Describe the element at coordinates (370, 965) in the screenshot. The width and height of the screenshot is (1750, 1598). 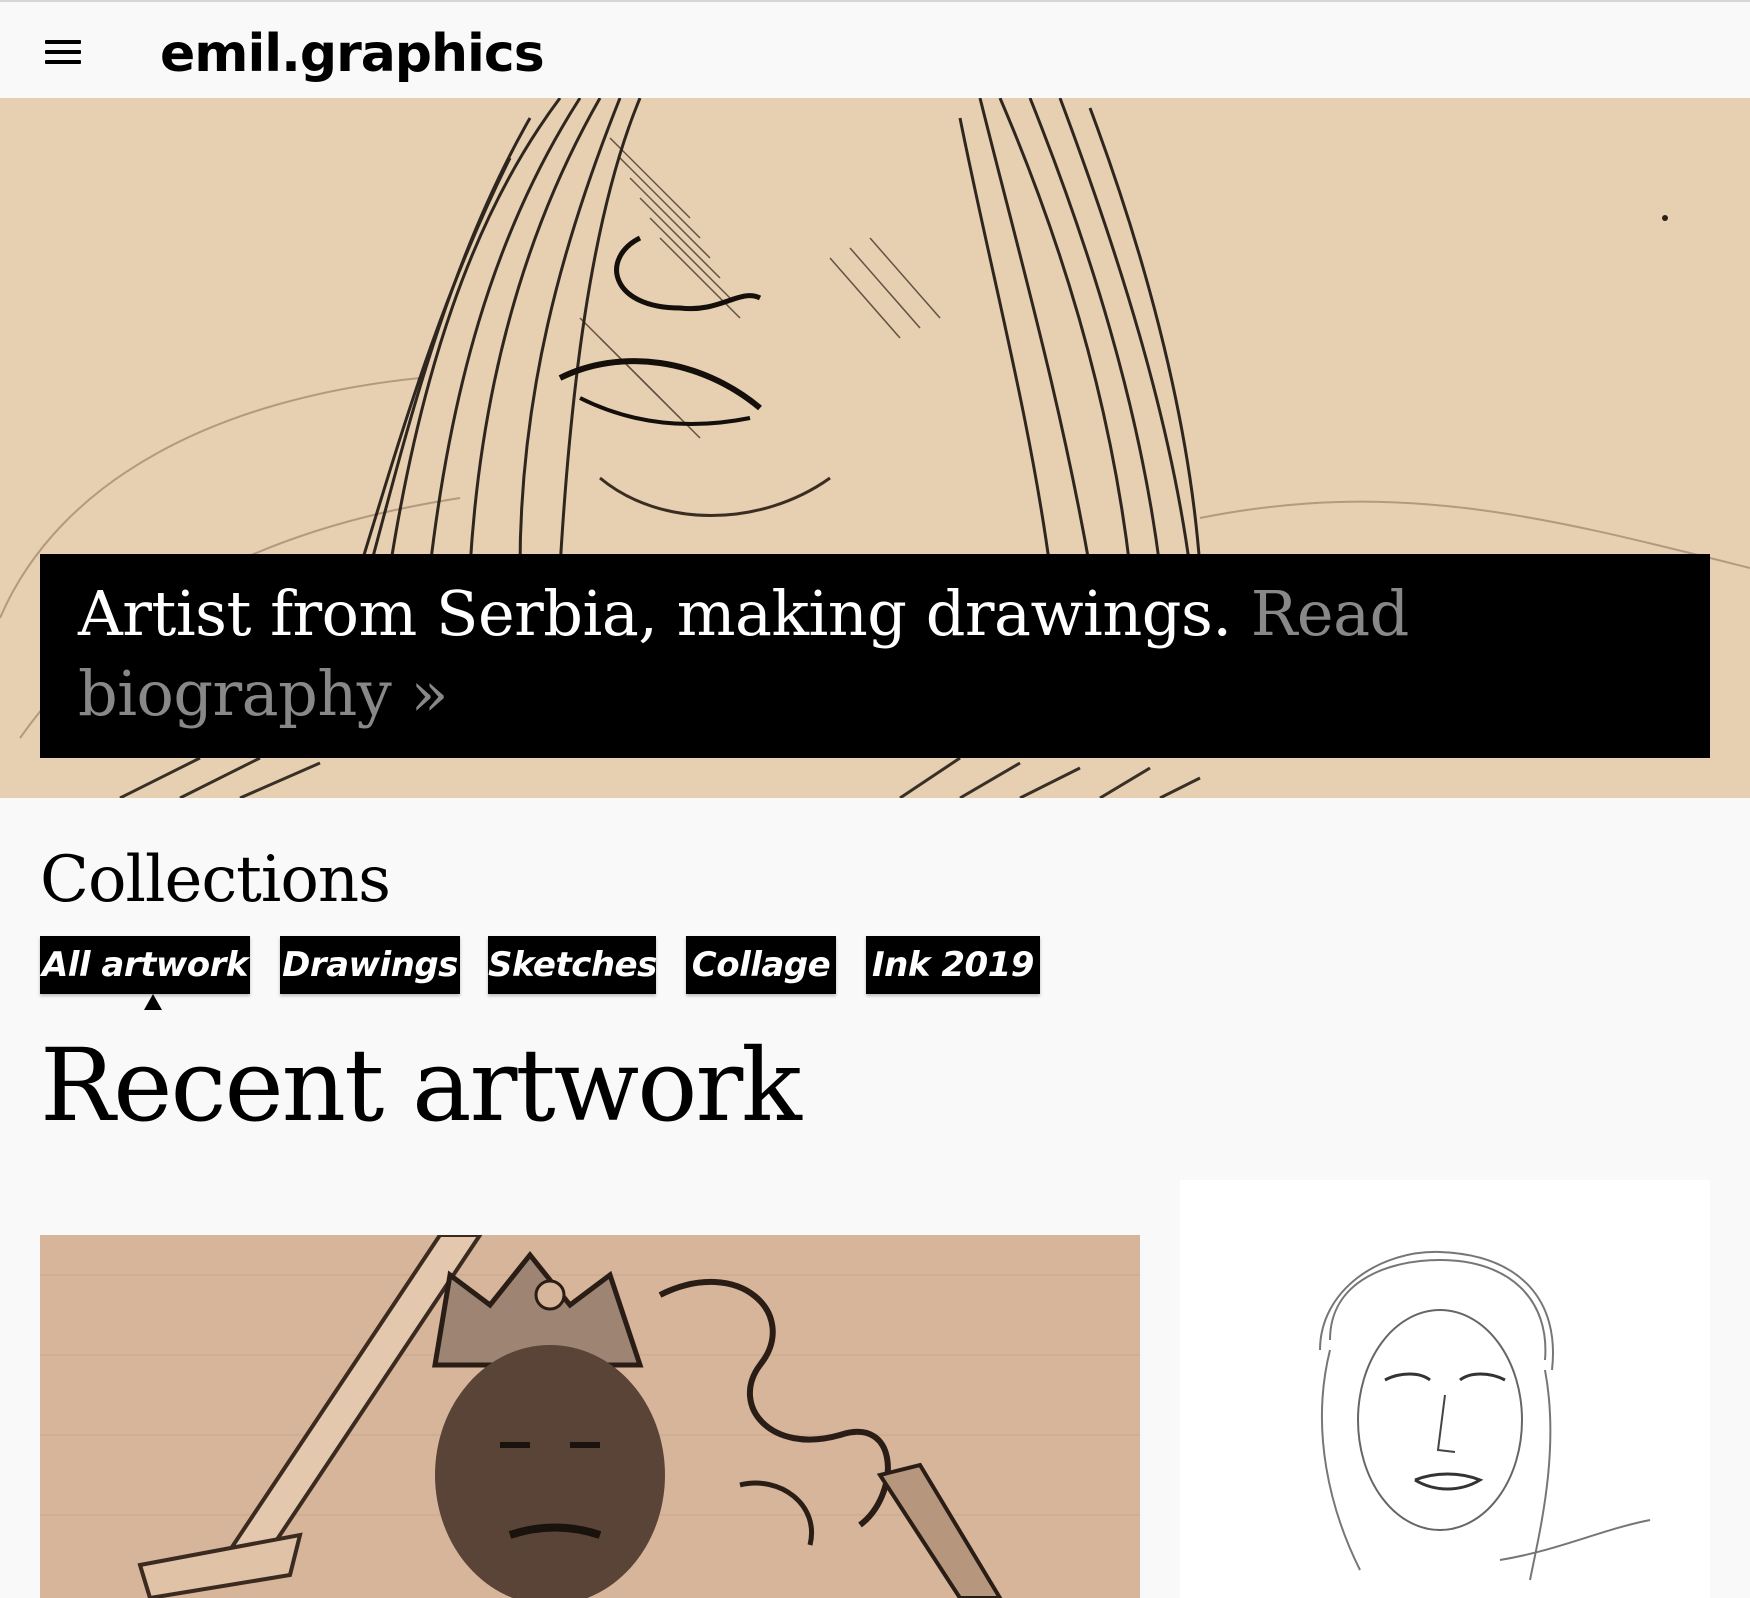
I see `tab-drawings: Drawings` at that location.